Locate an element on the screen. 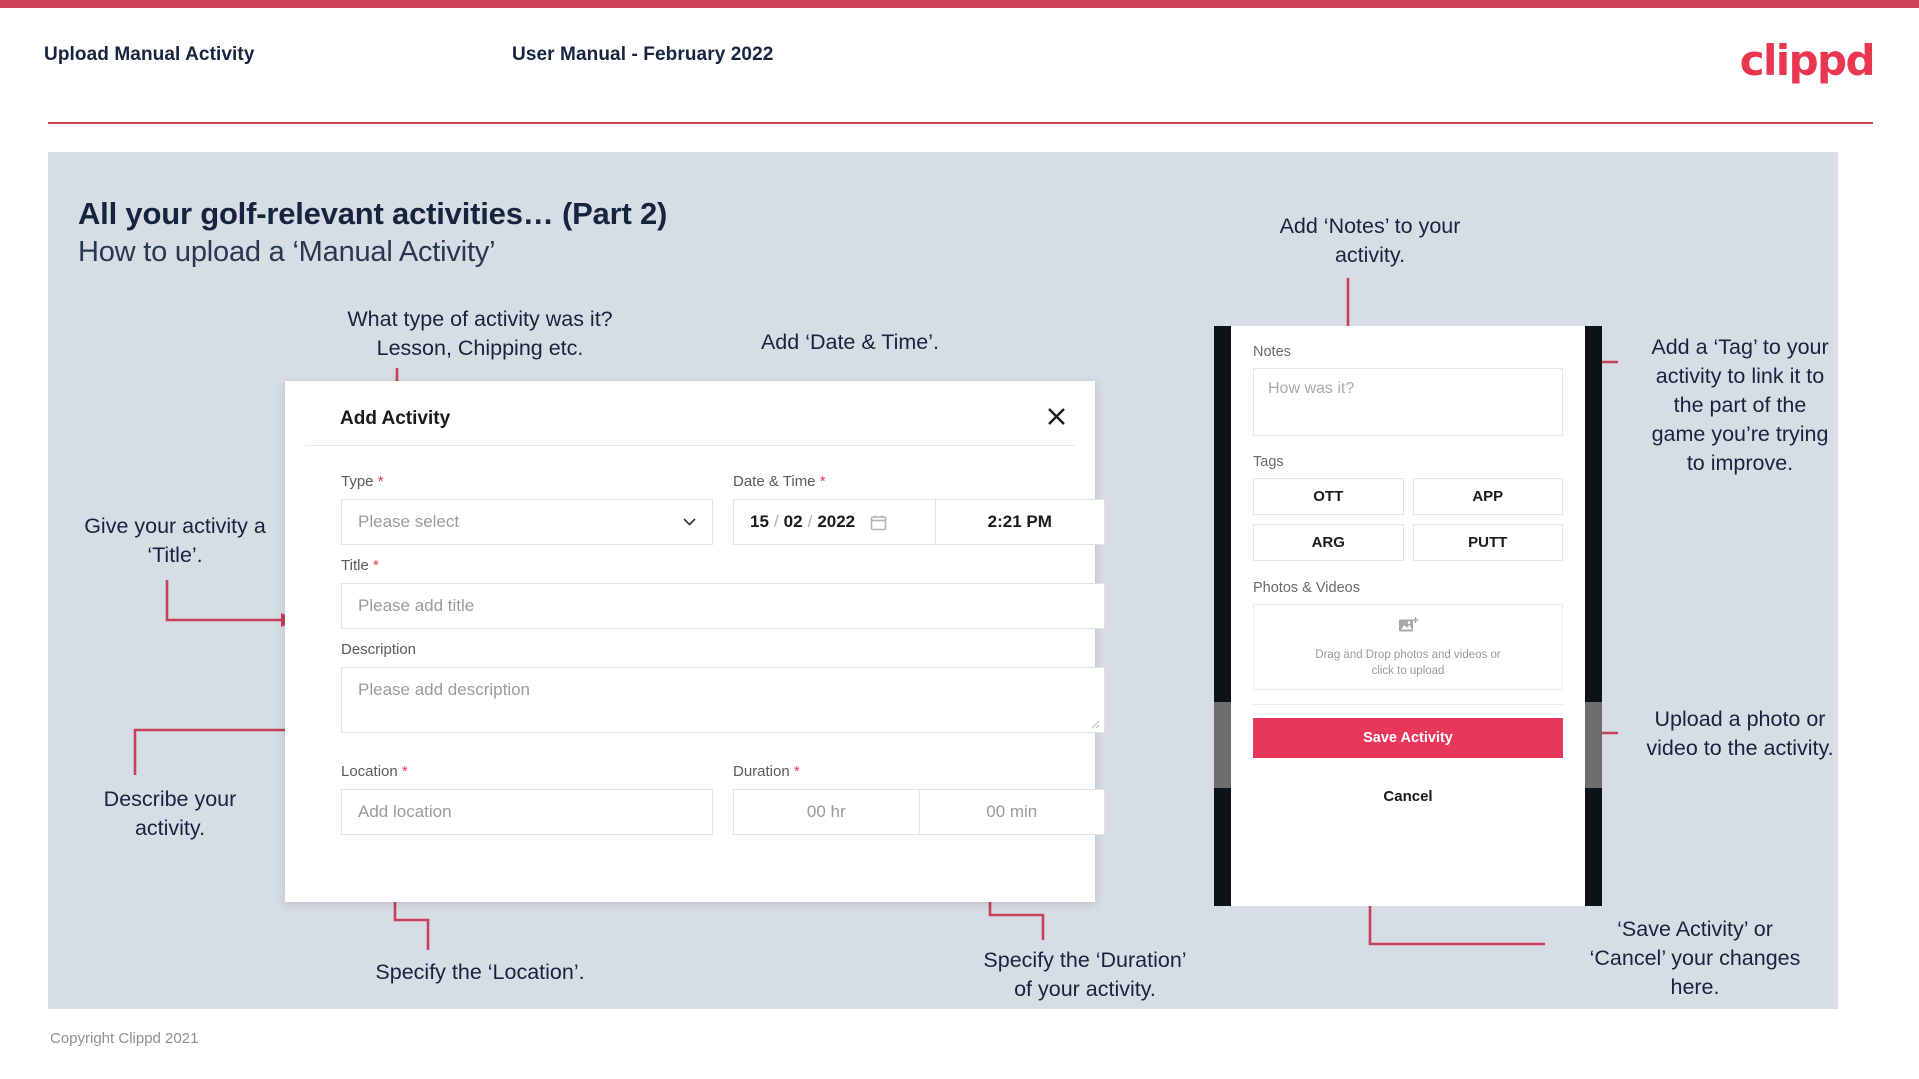 The height and width of the screenshot is (1079, 1919). header-divider is located at coordinates (960, 123).